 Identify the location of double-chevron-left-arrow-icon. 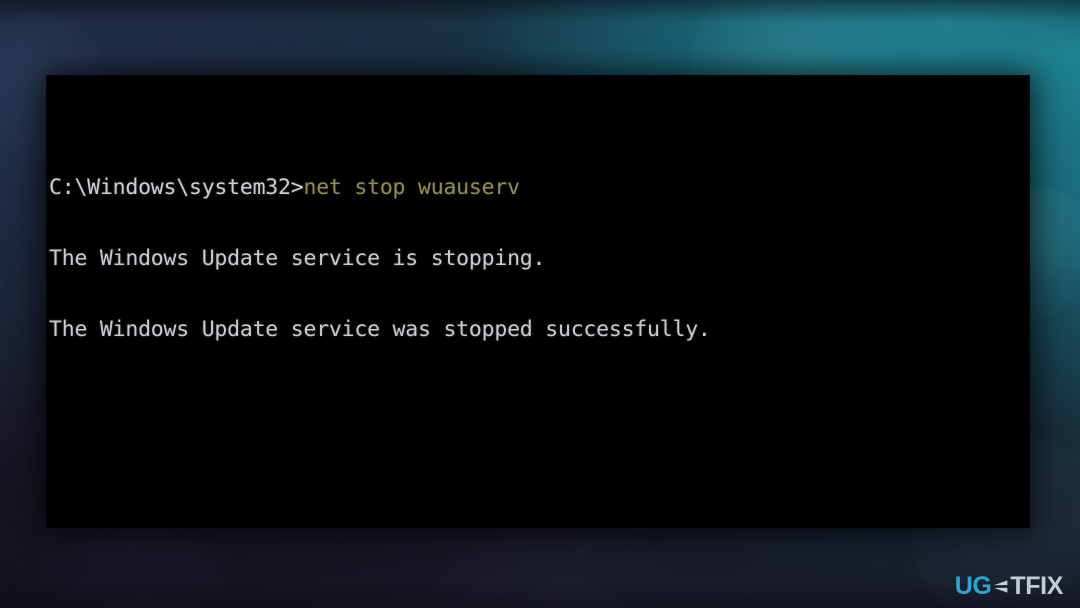
(1000, 586).